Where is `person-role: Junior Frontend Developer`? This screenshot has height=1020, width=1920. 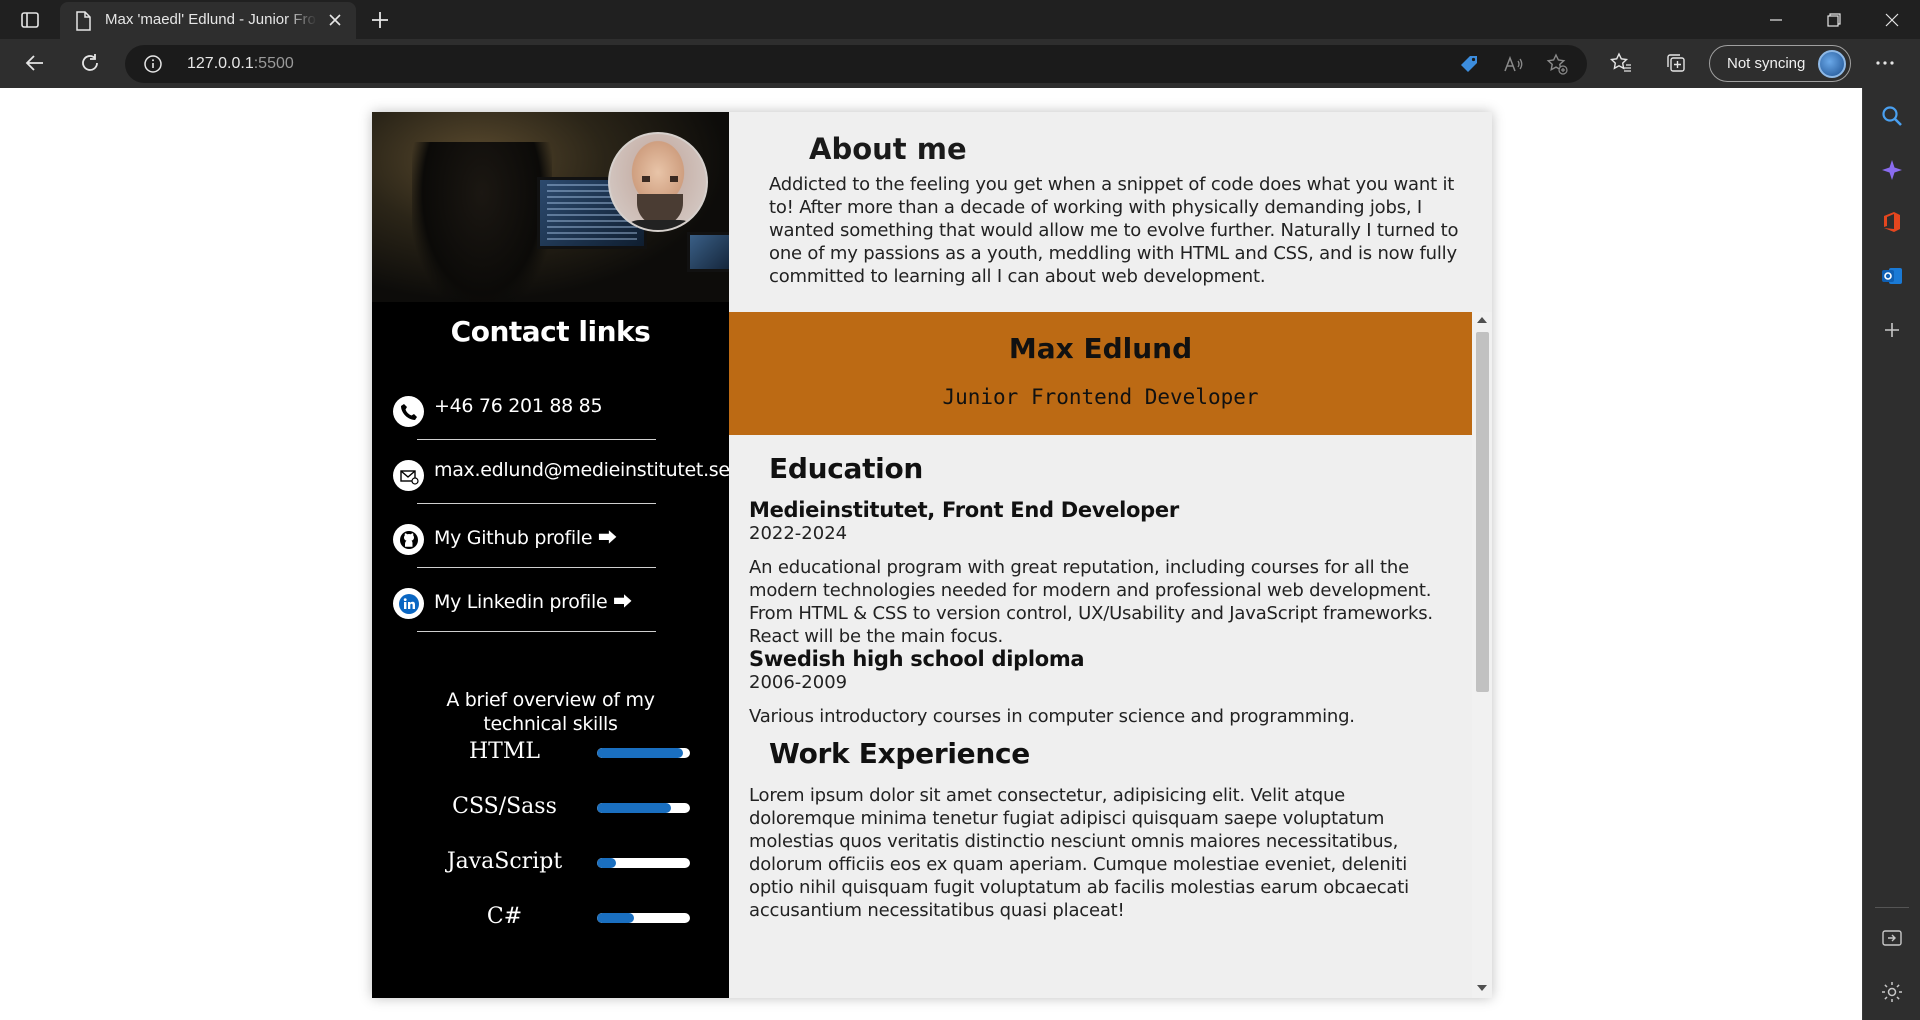 person-role: Junior Frontend Developer is located at coordinates (1100, 397).